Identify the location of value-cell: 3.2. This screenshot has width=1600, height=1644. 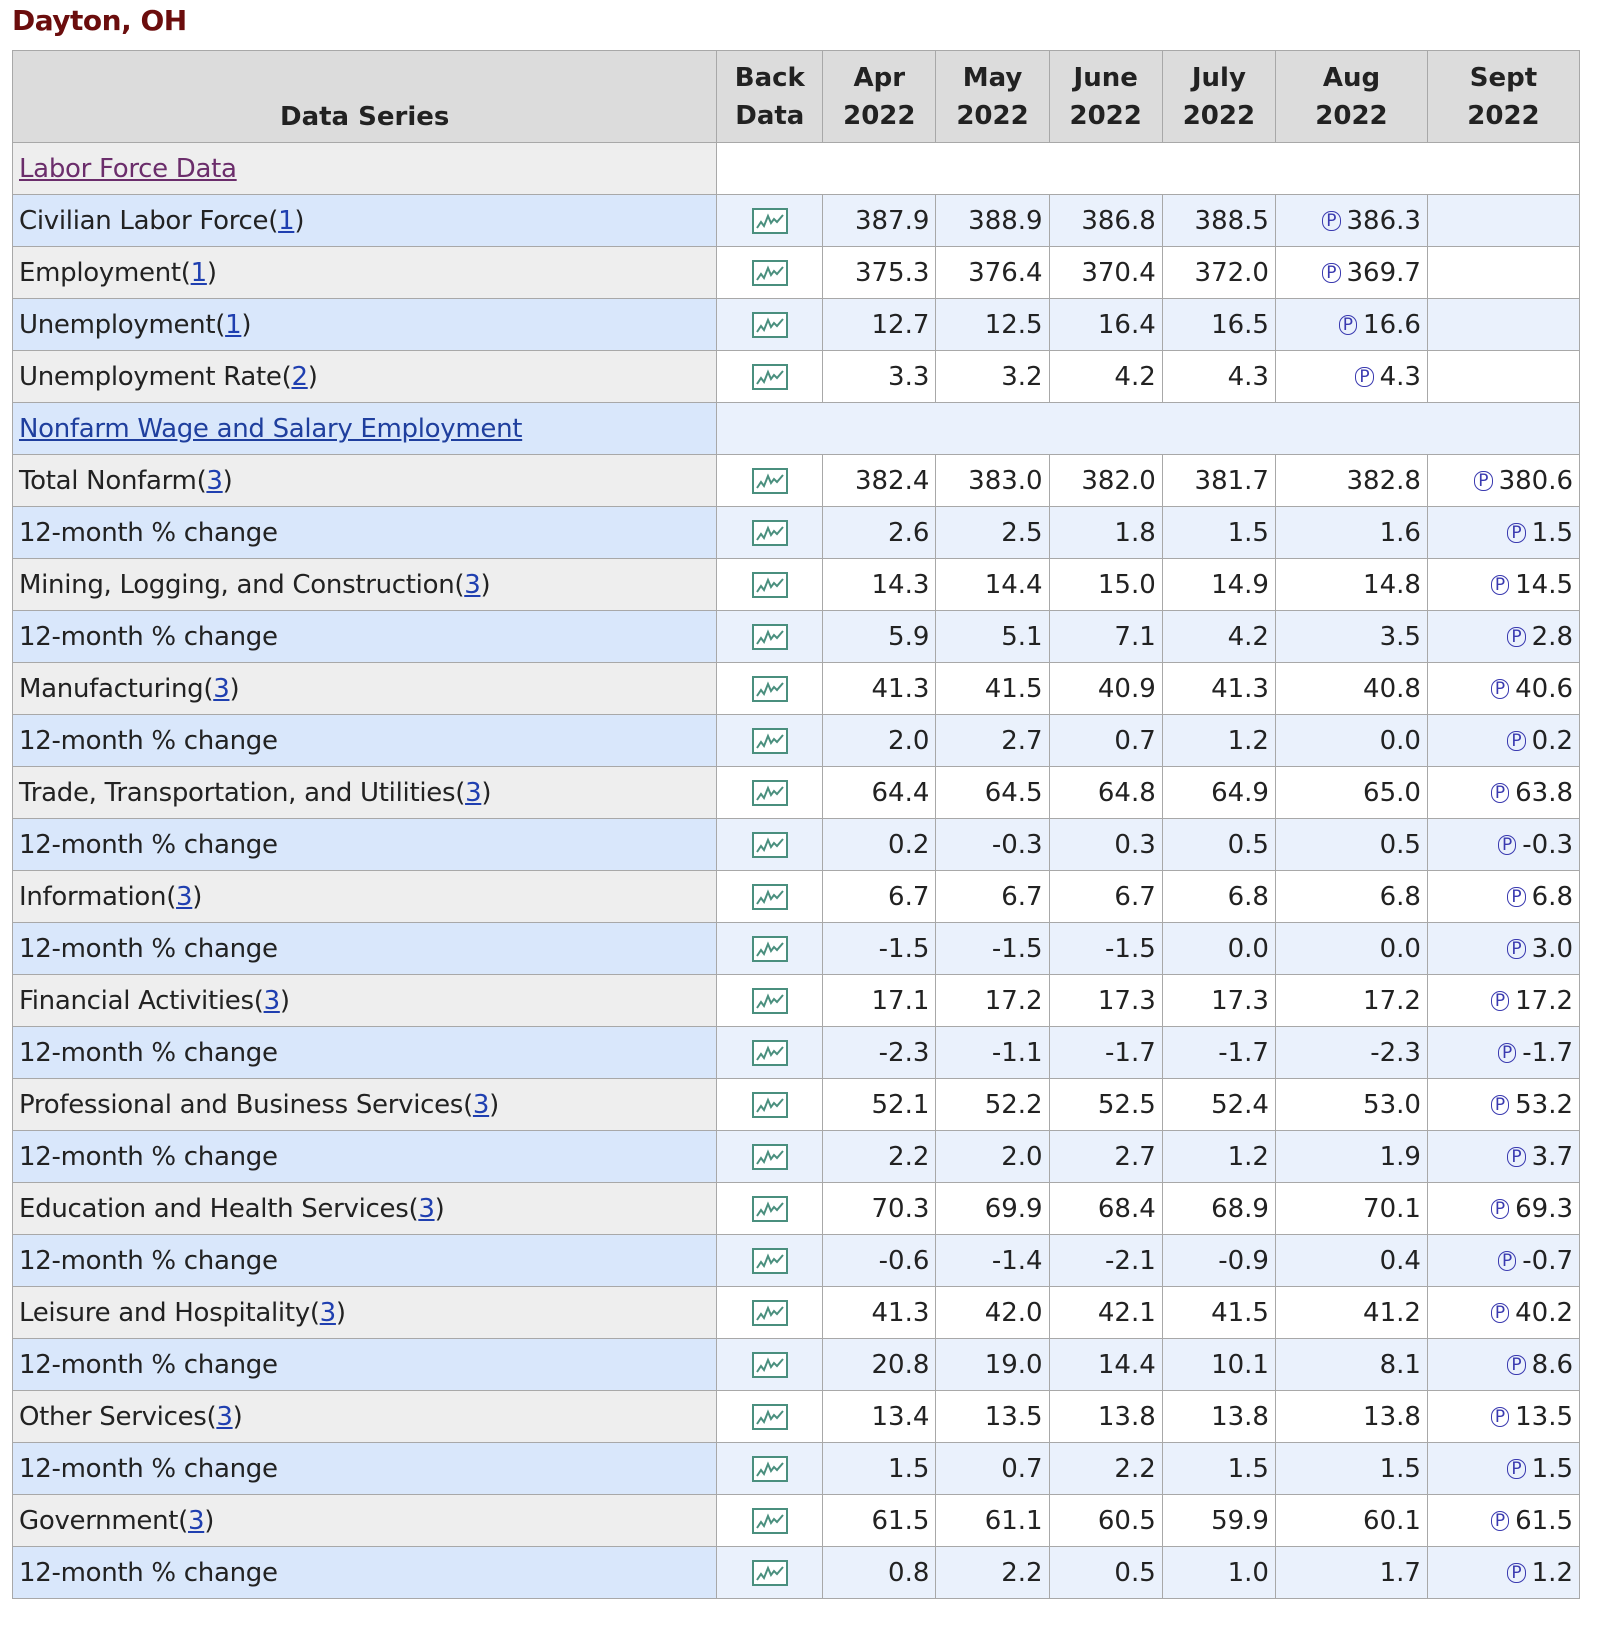
(992, 376).